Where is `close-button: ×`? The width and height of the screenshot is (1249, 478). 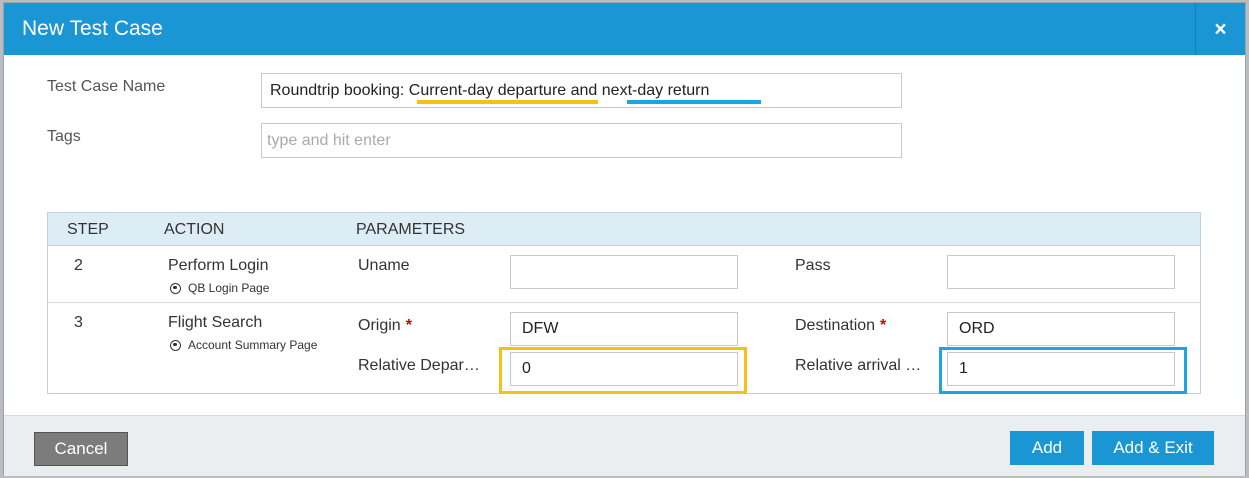 close-button: × is located at coordinates (1220, 29).